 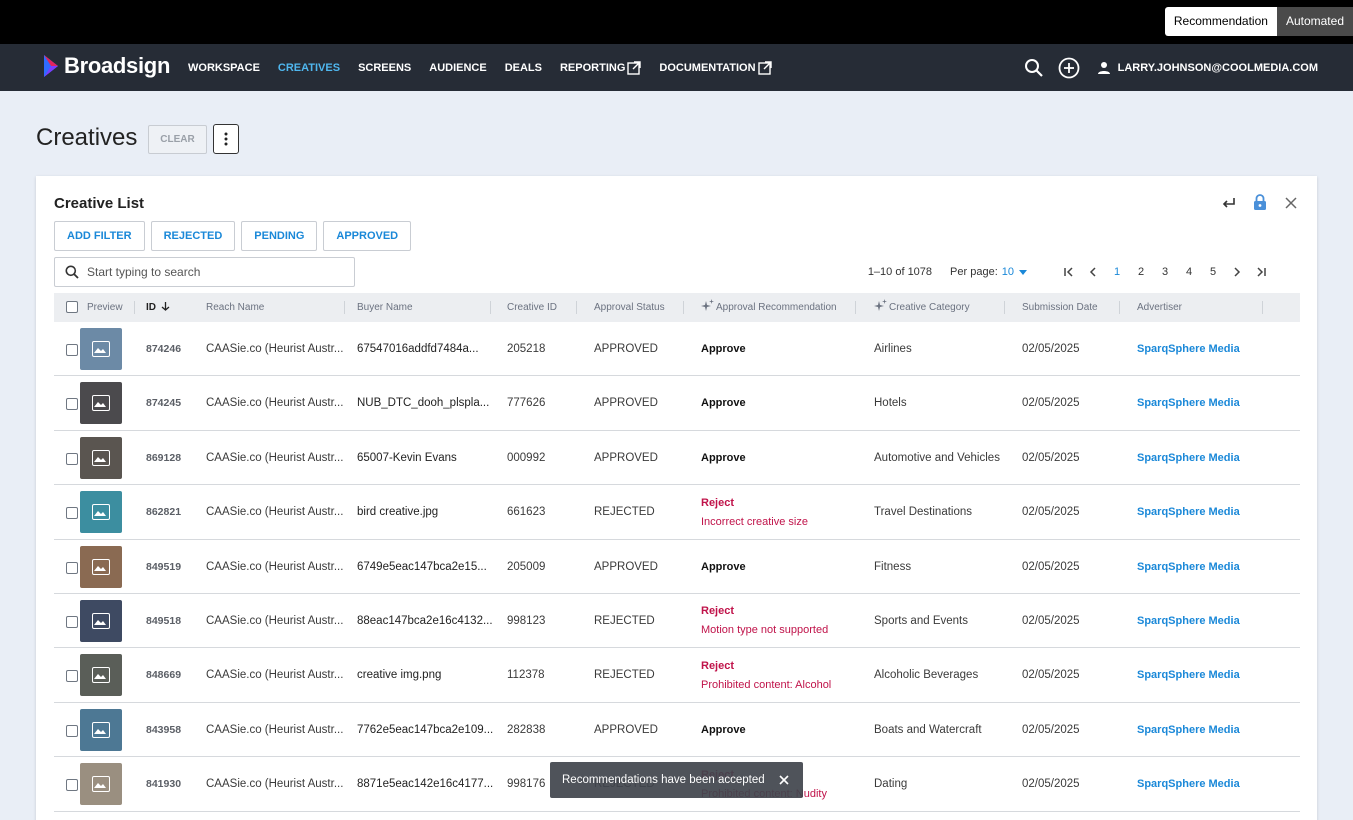 What do you see at coordinates (1051, 457) in the screenshot?
I see `cell-submission-date: 02/05/2025` at bounding box center [1051, 457].